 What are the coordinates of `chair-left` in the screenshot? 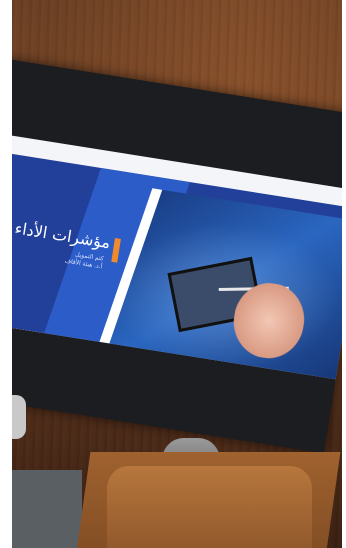 It's located at (19, 417).